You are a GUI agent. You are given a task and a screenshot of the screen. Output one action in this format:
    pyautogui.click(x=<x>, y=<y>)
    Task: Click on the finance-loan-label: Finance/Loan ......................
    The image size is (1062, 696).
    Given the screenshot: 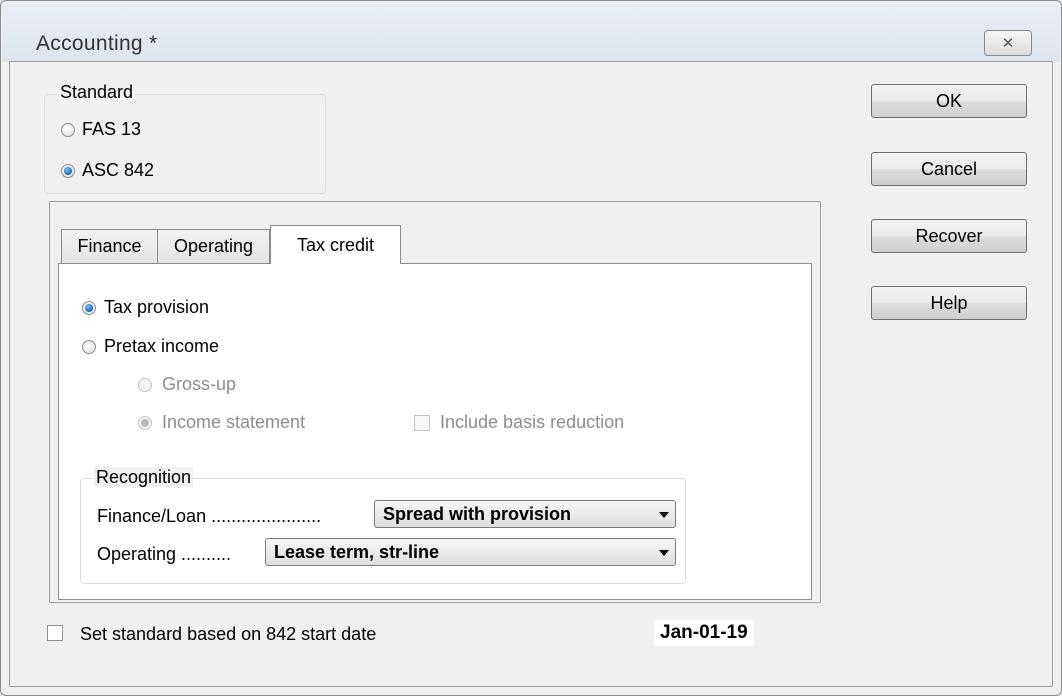 What is the action you would take?
    pyautogui.click(x=209, y=516)
    